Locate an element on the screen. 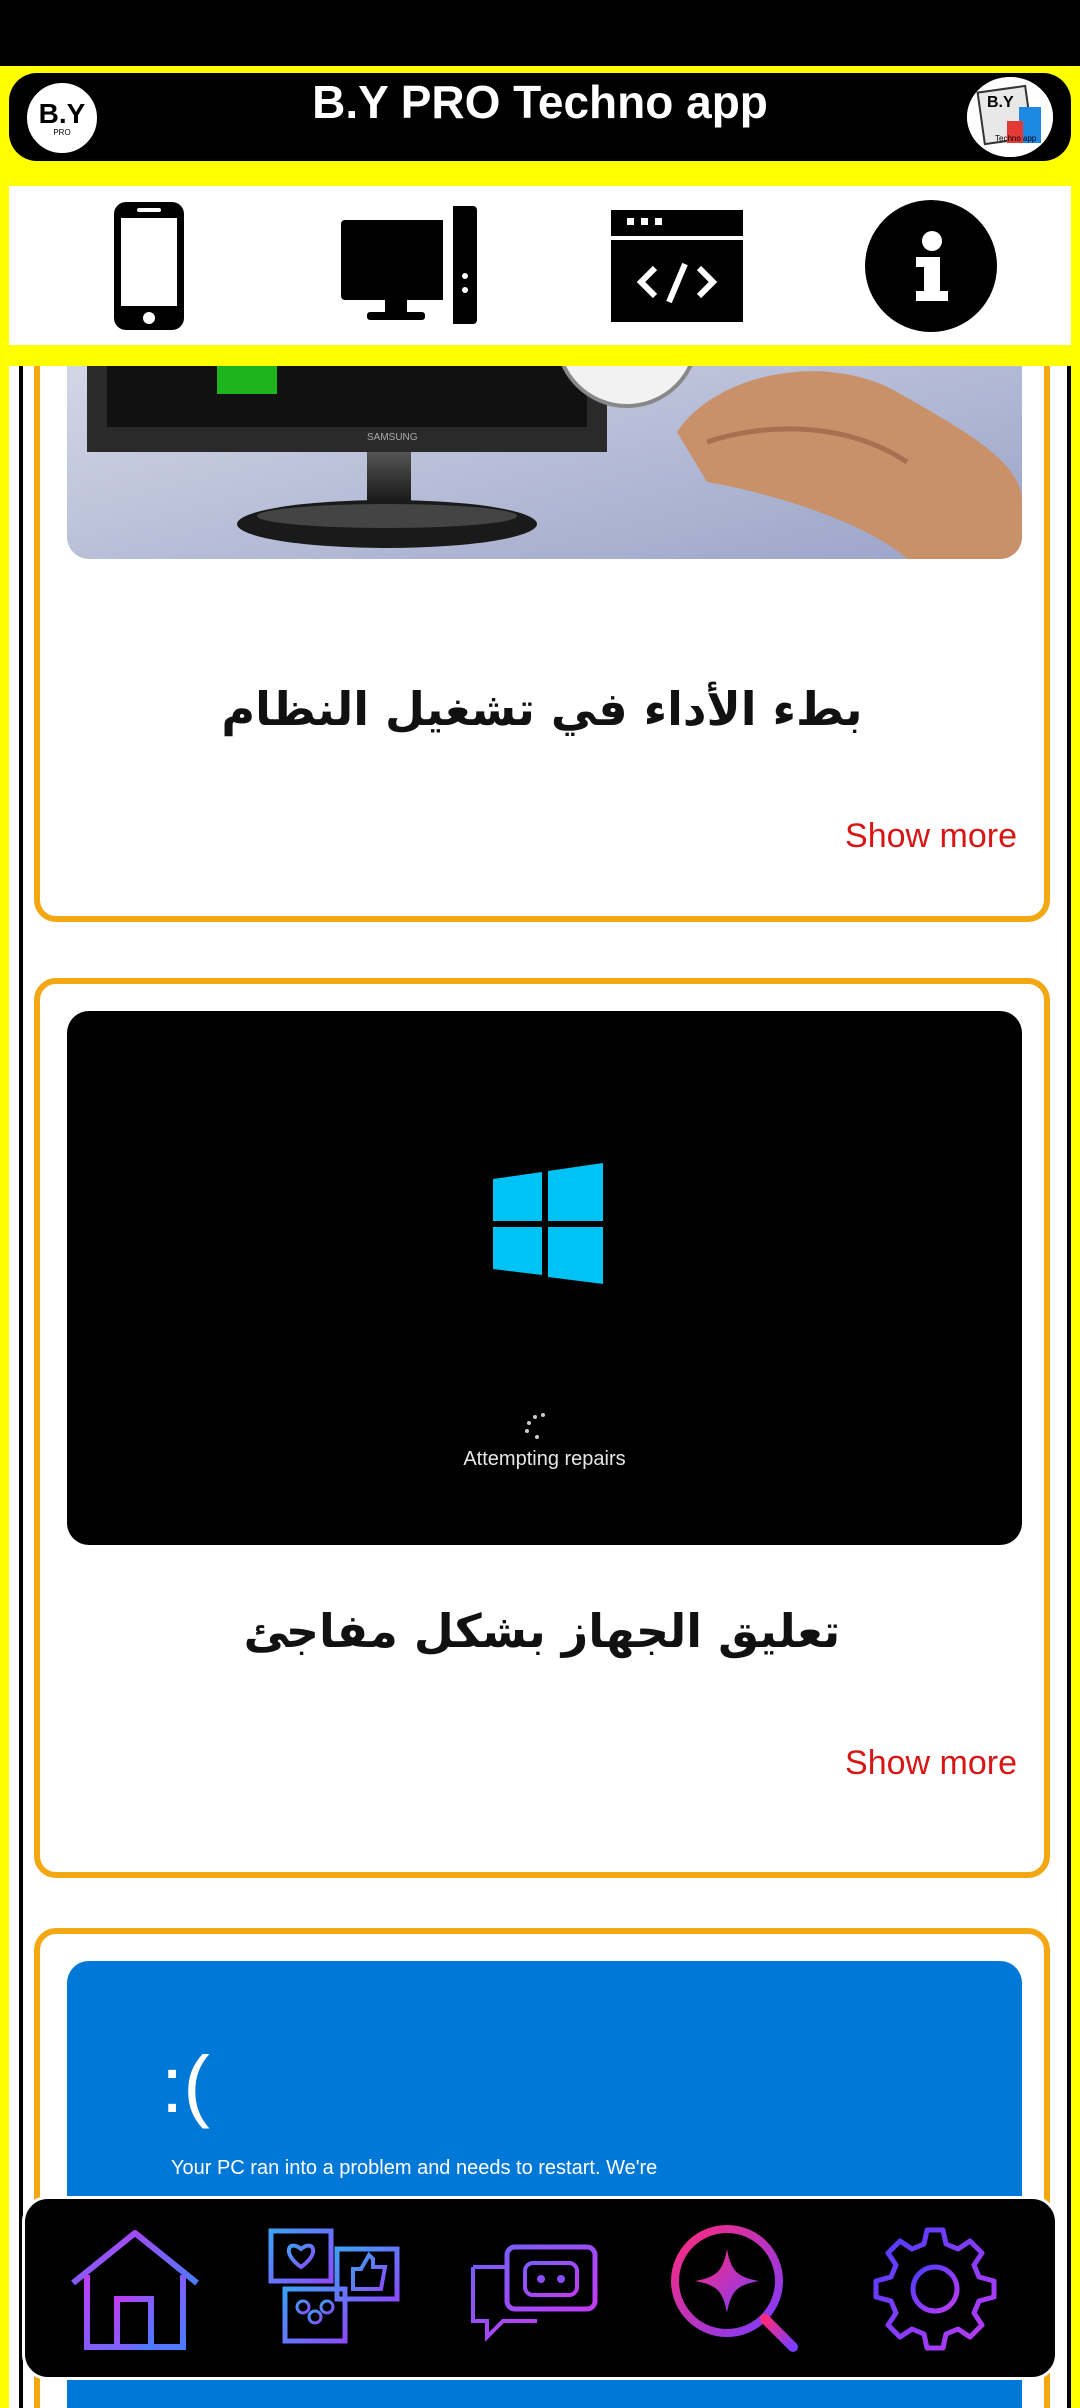 Image resolution: width=1080 pixels, height=2408 pixels. sad-face: :( is located at coordinates (185, 2084).